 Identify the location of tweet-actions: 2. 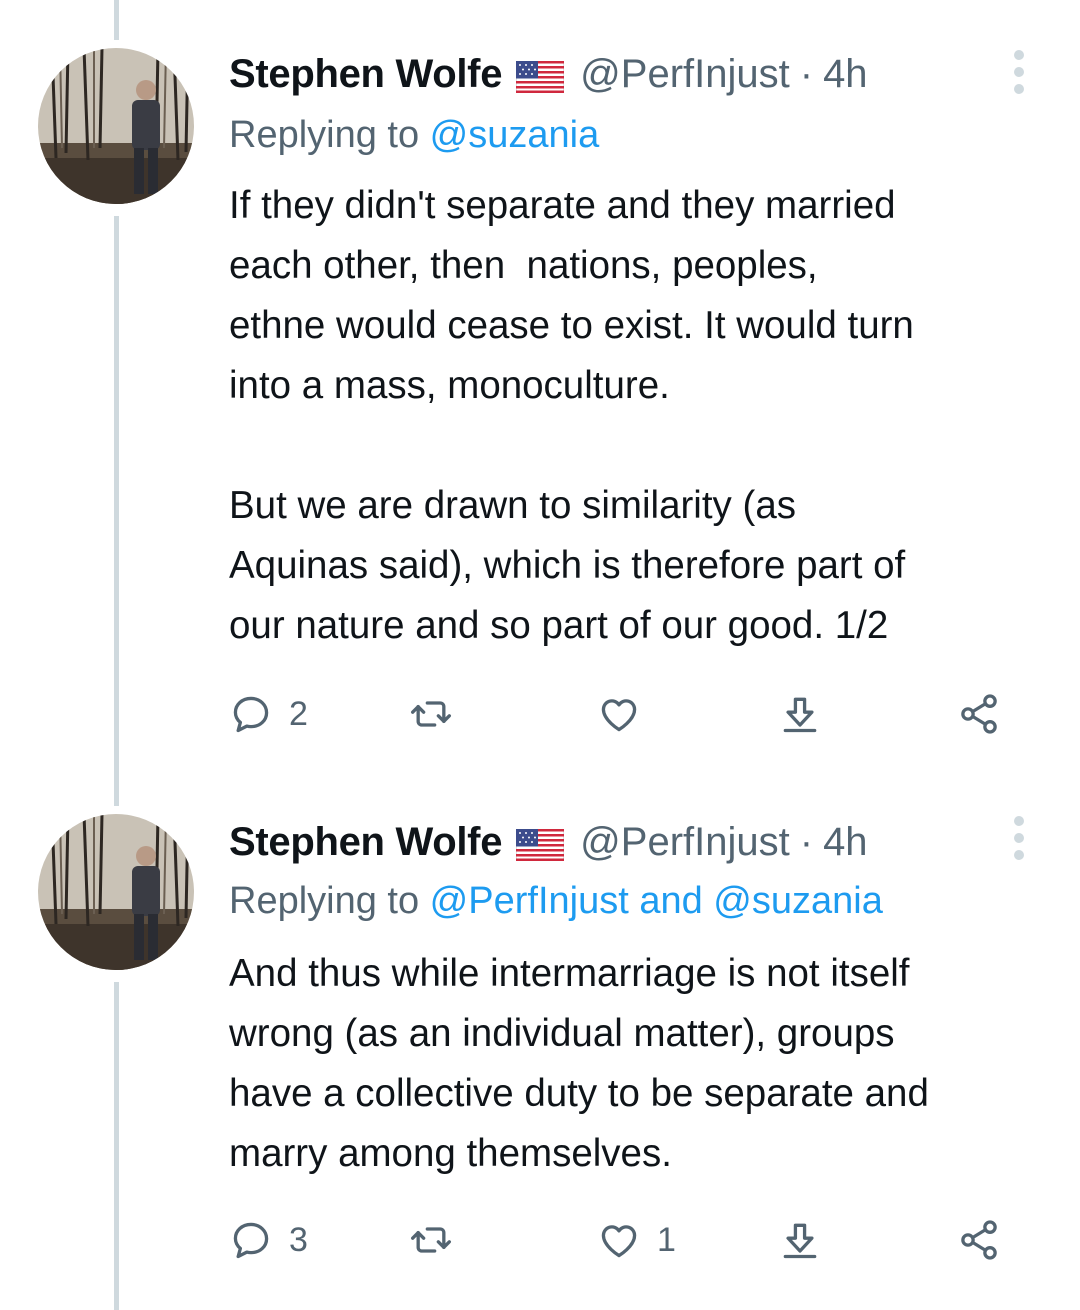
(629, 714).